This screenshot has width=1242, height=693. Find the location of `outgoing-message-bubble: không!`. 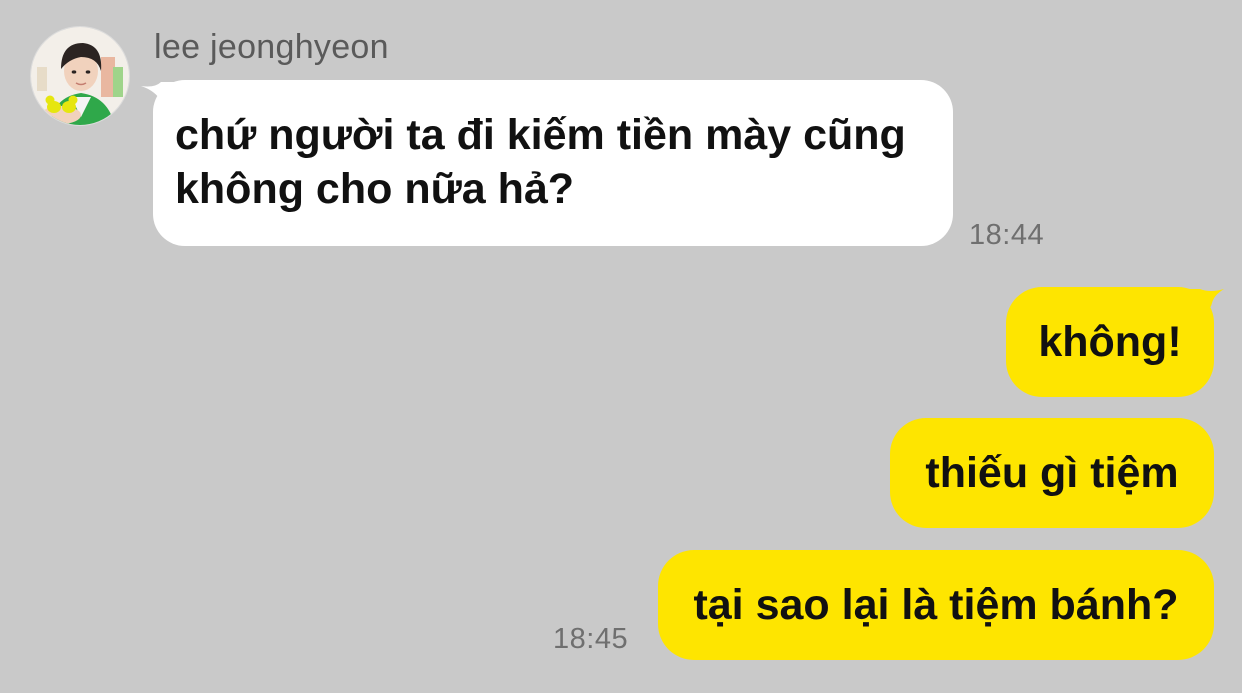

outgoing-message-bubble: không! is located at coordinates (1110, 342).